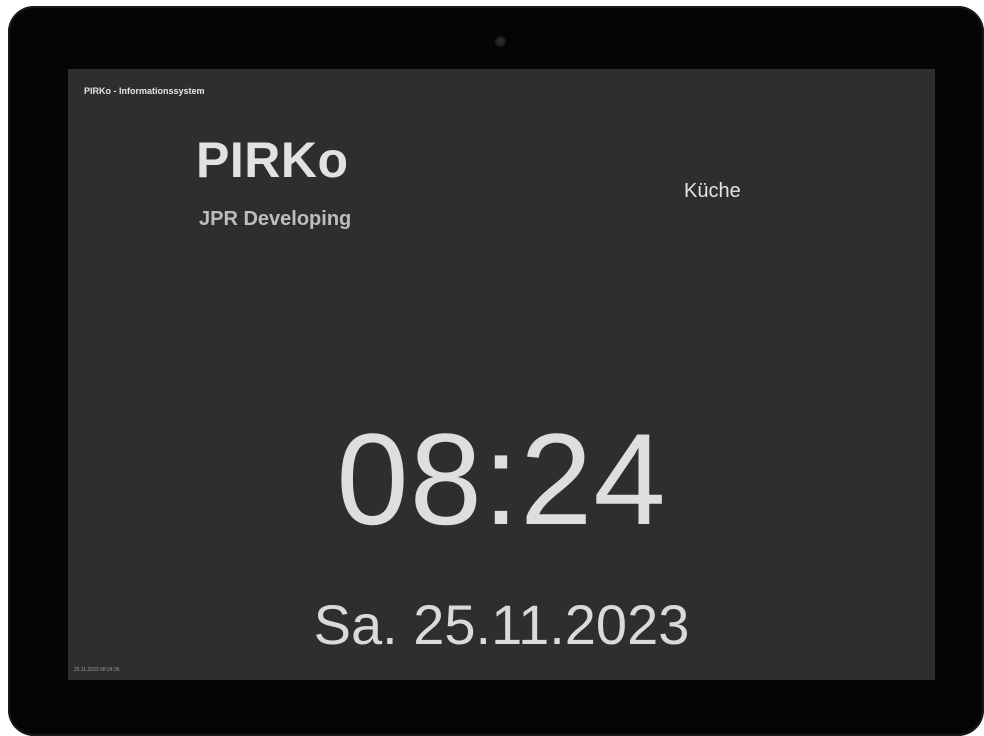  Describe the element at coordinates (97, 670) in the screenshot. I see `last-update-timestamp: 25.11.2023 08:24:36` at that location.